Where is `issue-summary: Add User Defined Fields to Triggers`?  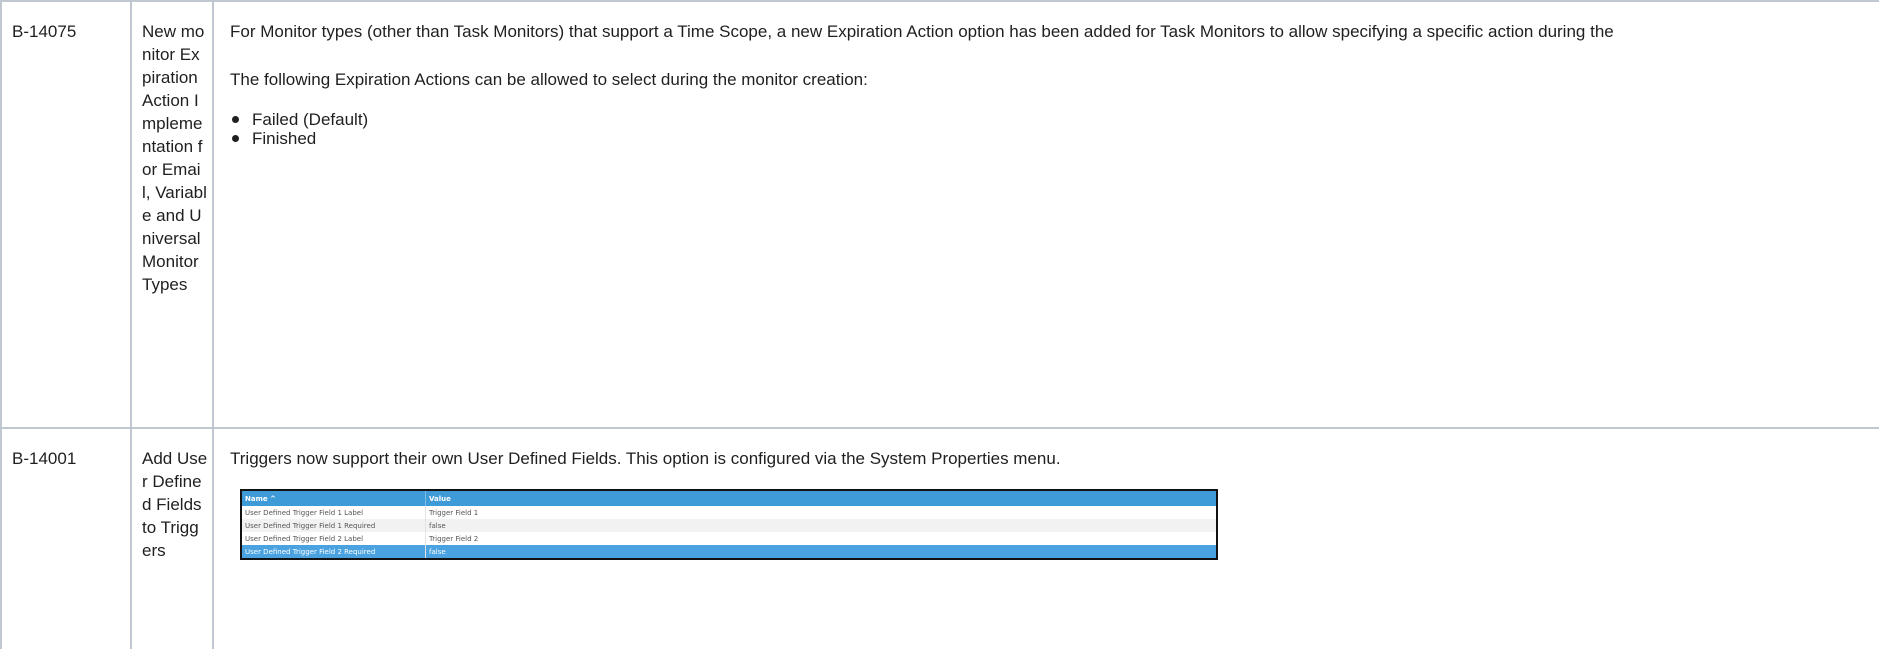
issue-summary: Add User Defined Fields to Triggers is located at coordinates (175, 504).